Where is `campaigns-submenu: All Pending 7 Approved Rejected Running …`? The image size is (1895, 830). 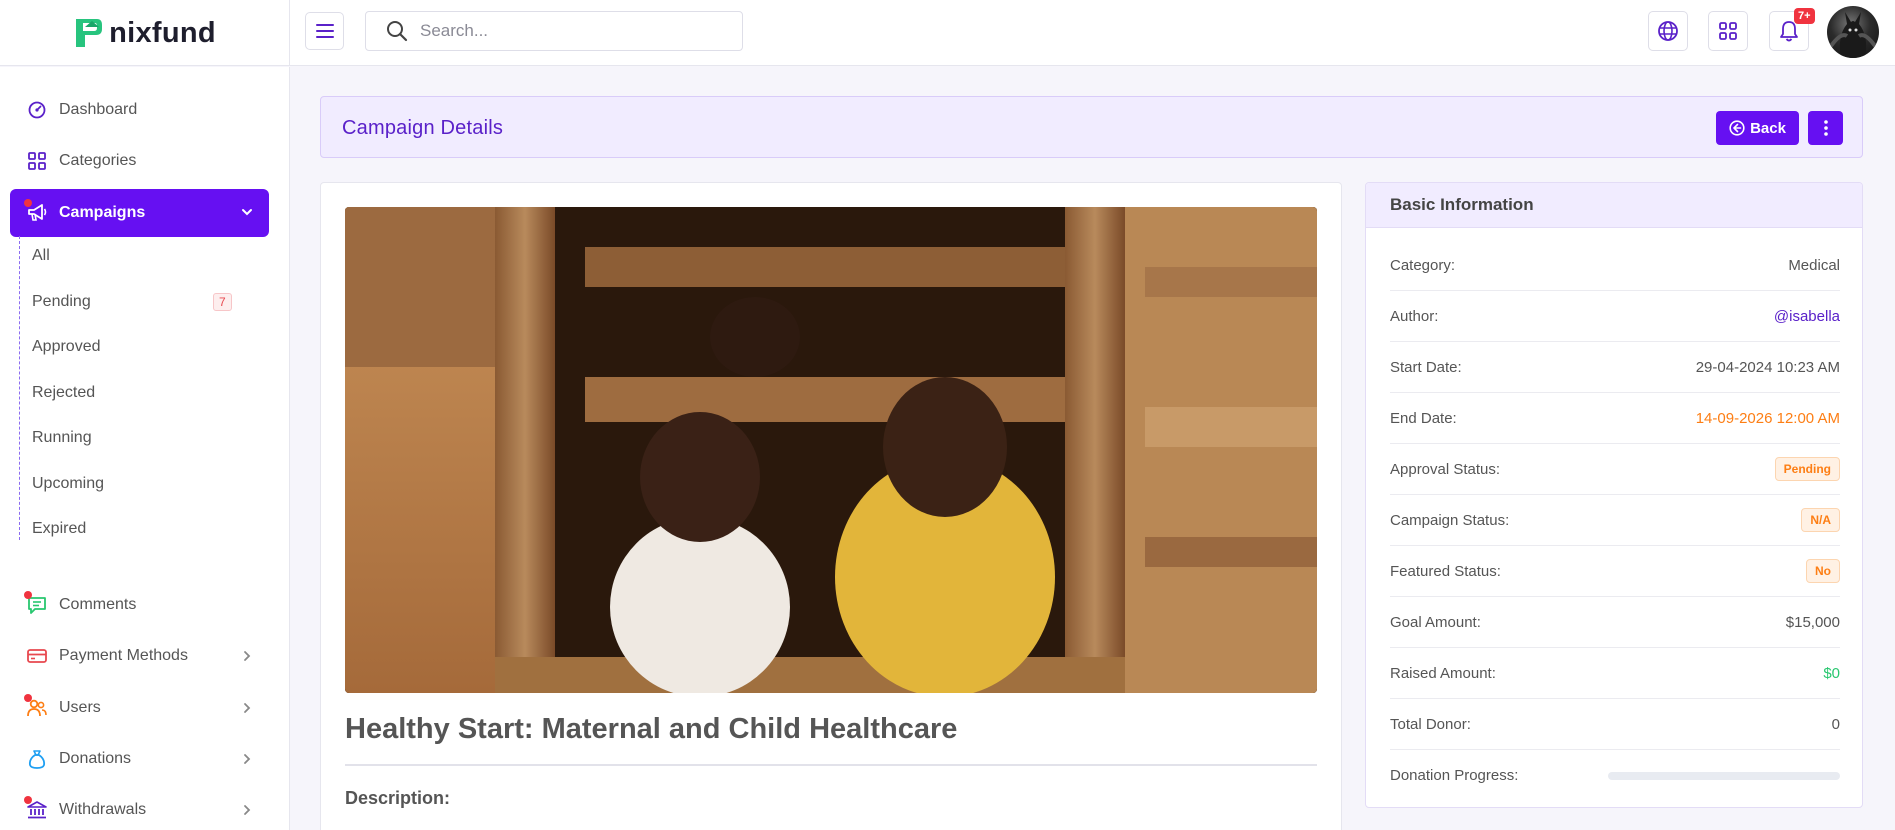
campaigns-submenu: All Pending 7 Approved Rejected Running … is located at coordinates (139, 388).